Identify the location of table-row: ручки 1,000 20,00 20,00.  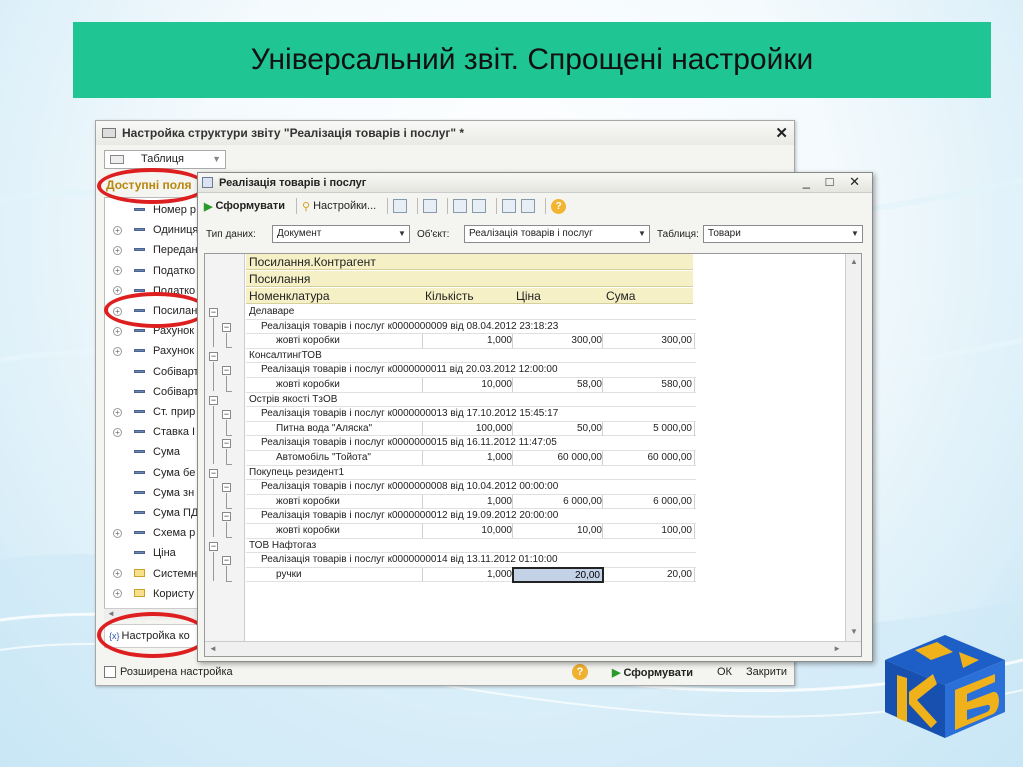
(471, 575).